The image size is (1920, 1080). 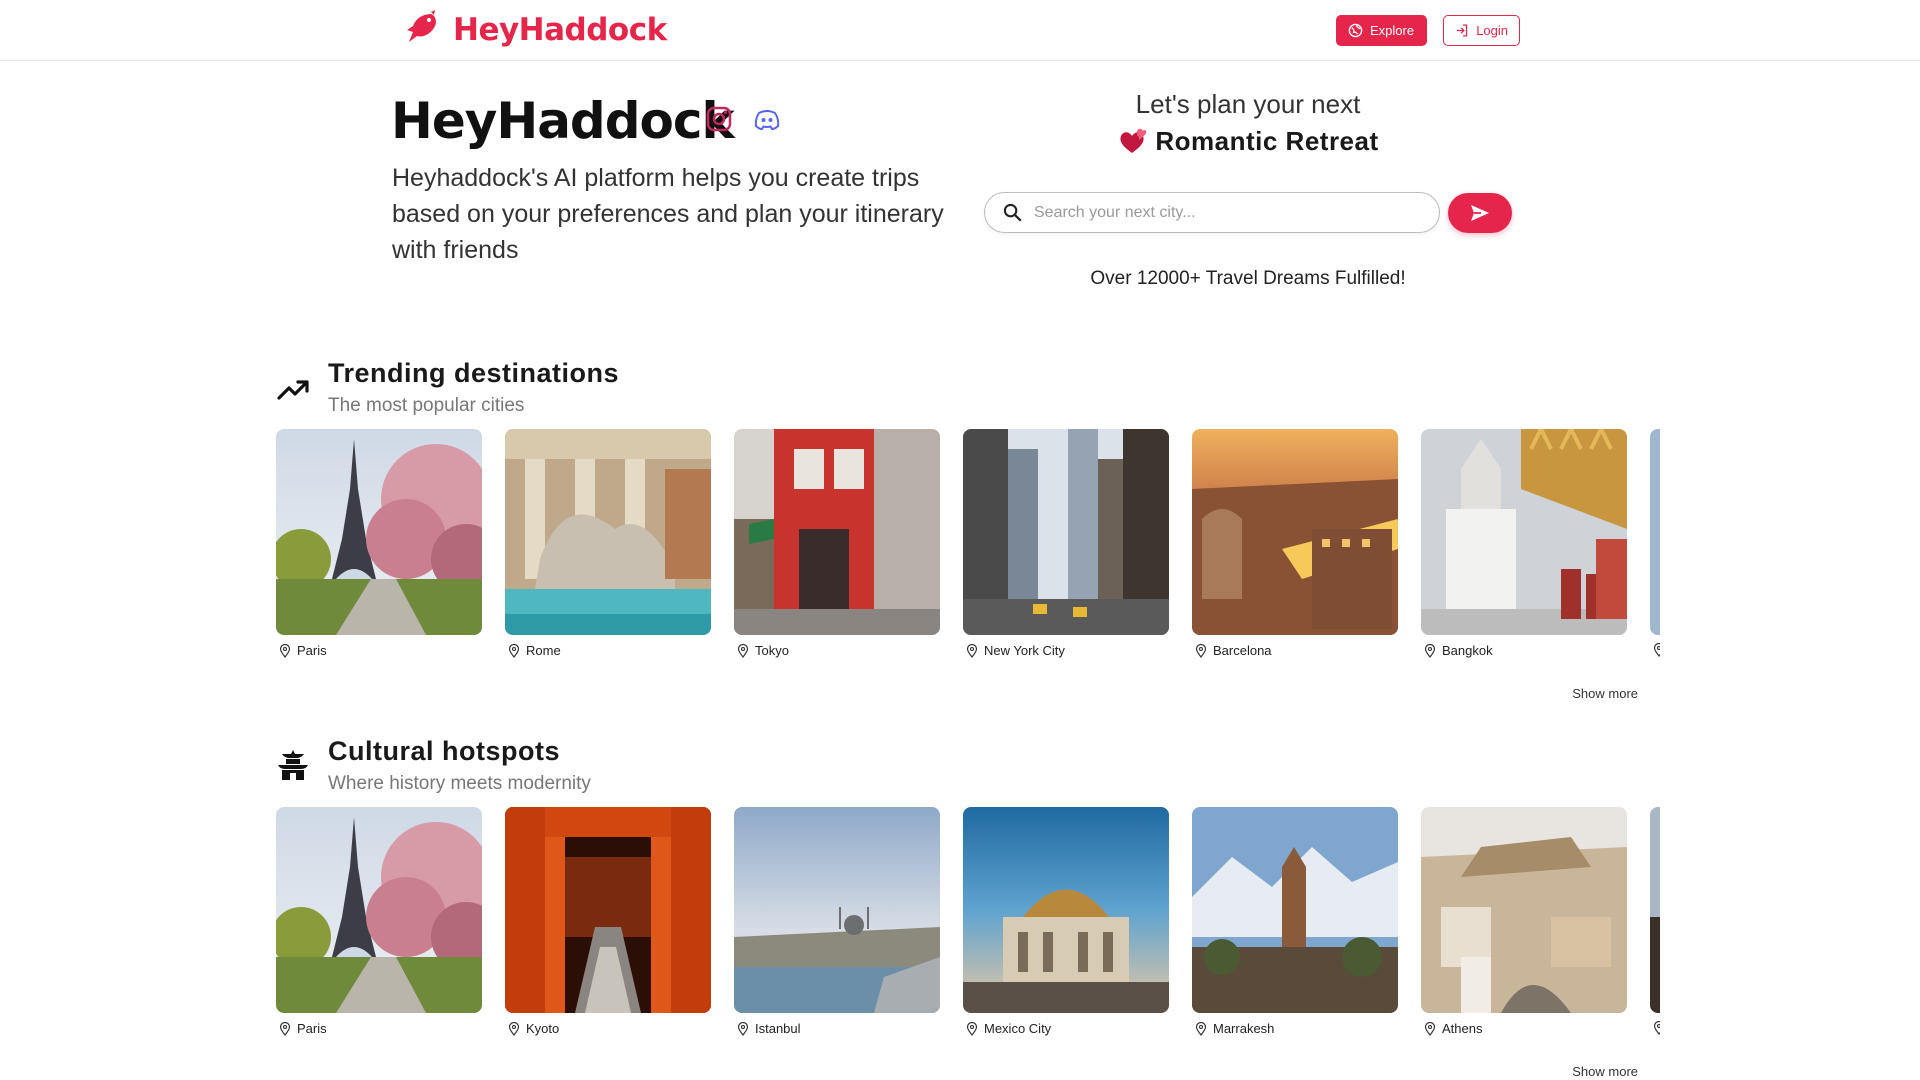 I want to click on instagram-icon, so click(x=719, y=119).